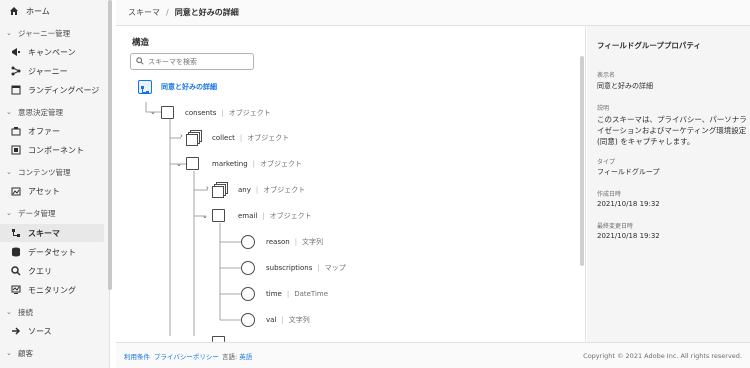  Describe the element at coordinates (16, 52) in the screenshot. I see `campaign-icon` at that location.